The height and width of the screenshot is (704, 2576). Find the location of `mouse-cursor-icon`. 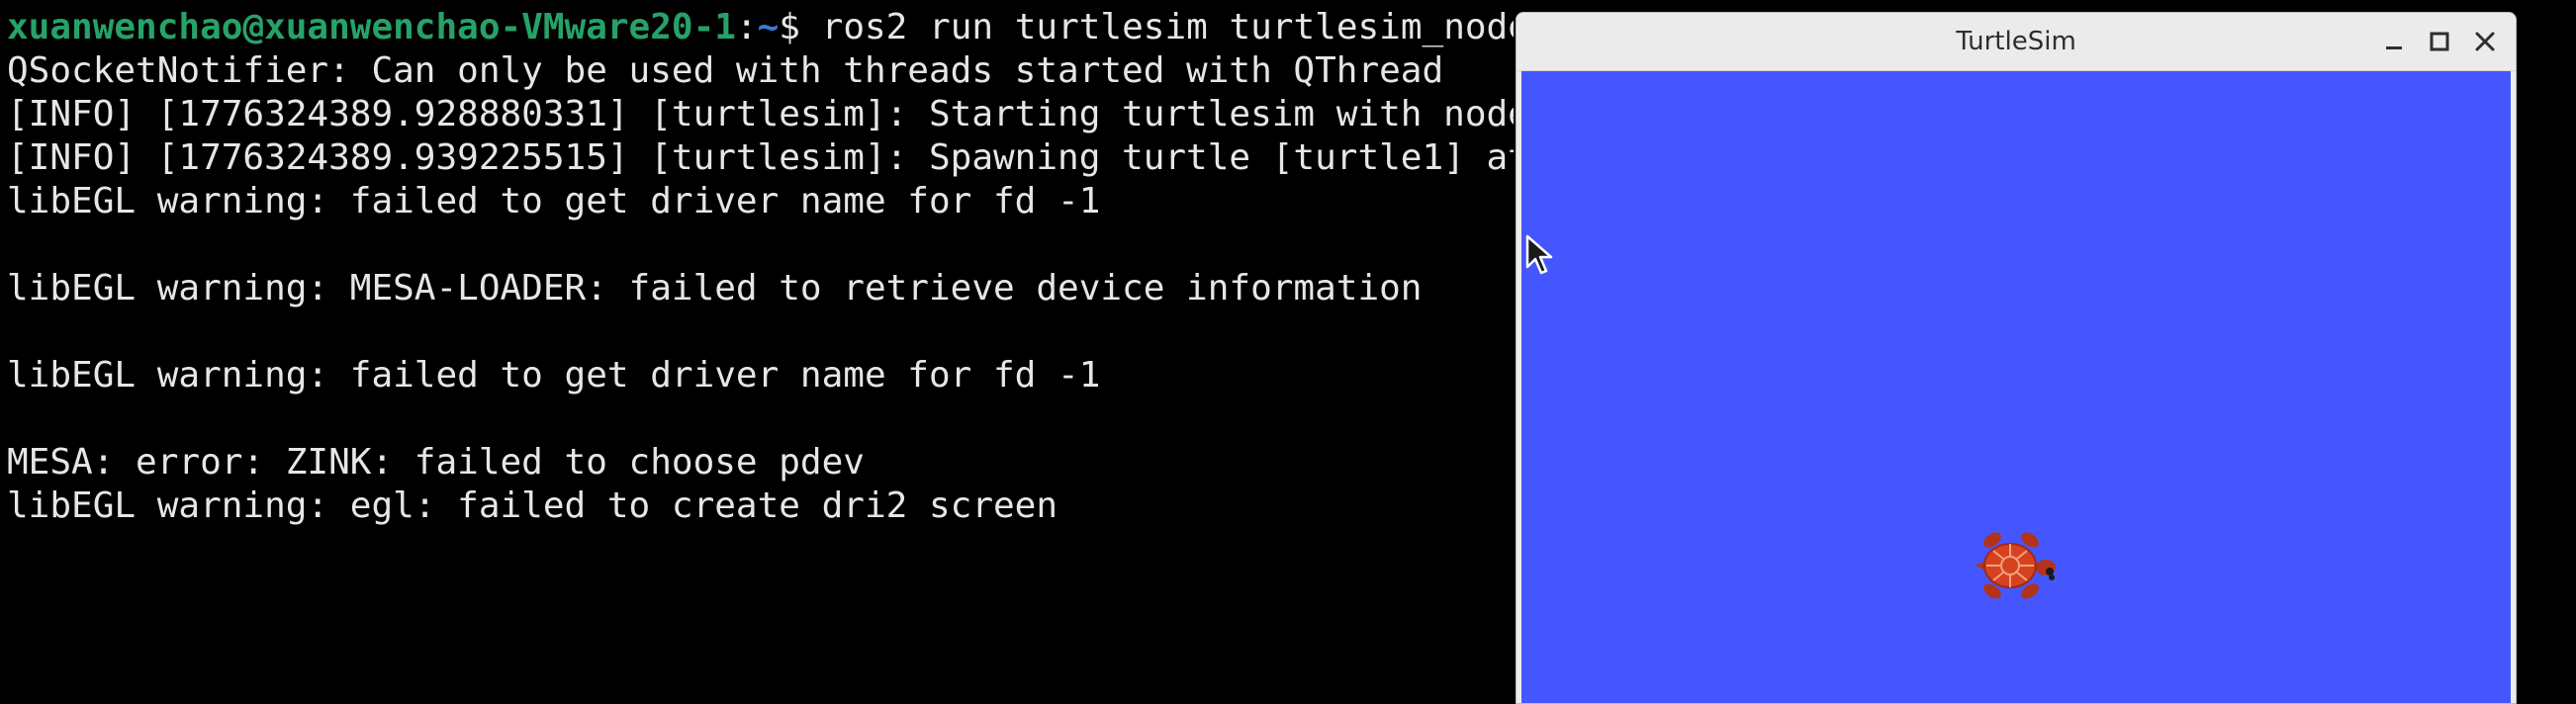

mouse-cursor-icon is located at coordinates (1539, 255).